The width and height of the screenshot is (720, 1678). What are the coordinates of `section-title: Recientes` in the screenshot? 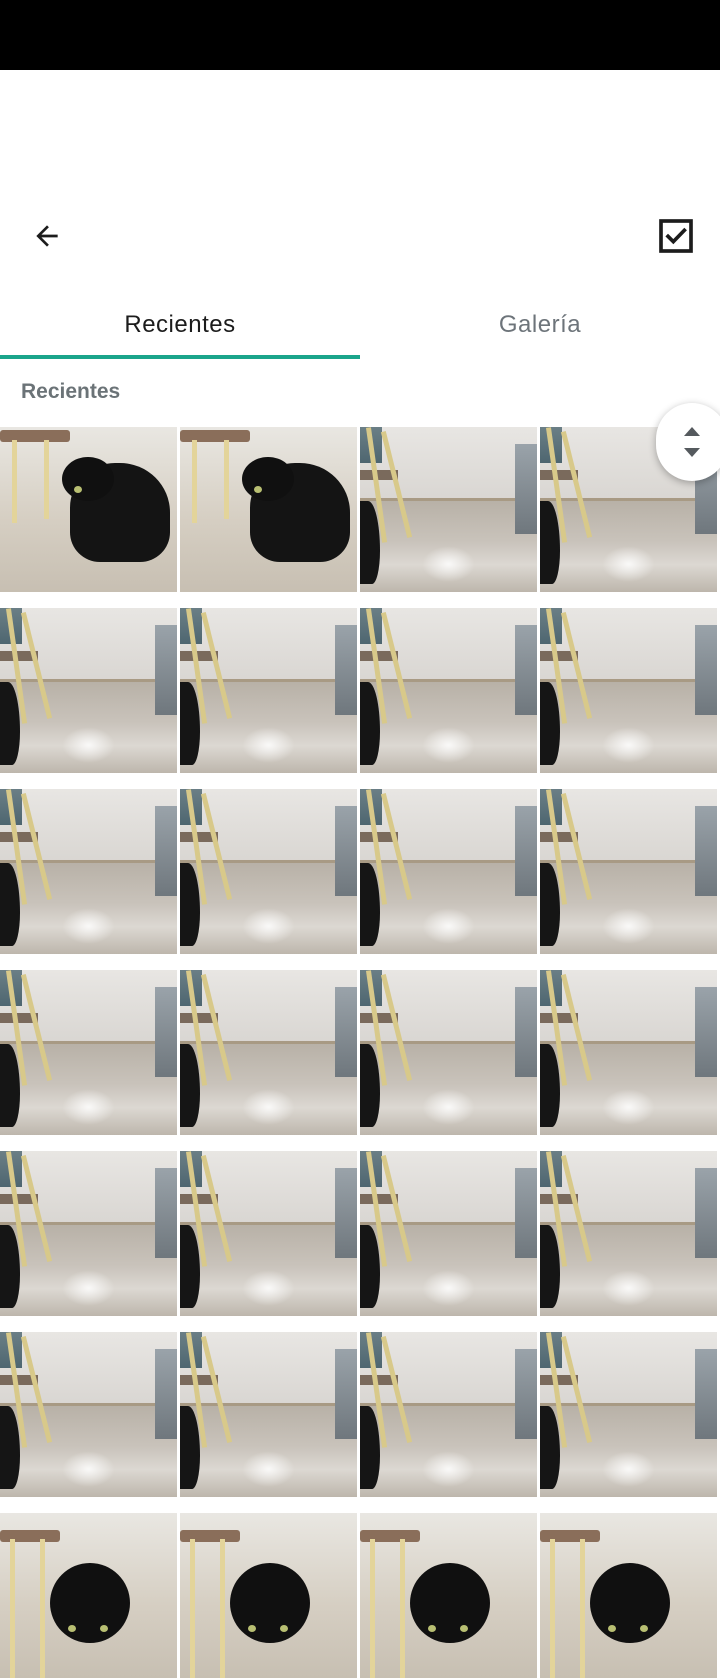 It's located at (71, 391).